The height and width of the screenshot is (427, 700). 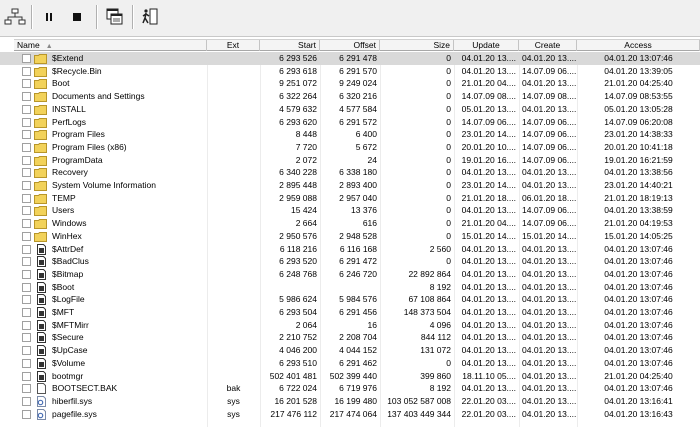 I want to click on file-size: 399 860, so click(x=435, y=375).